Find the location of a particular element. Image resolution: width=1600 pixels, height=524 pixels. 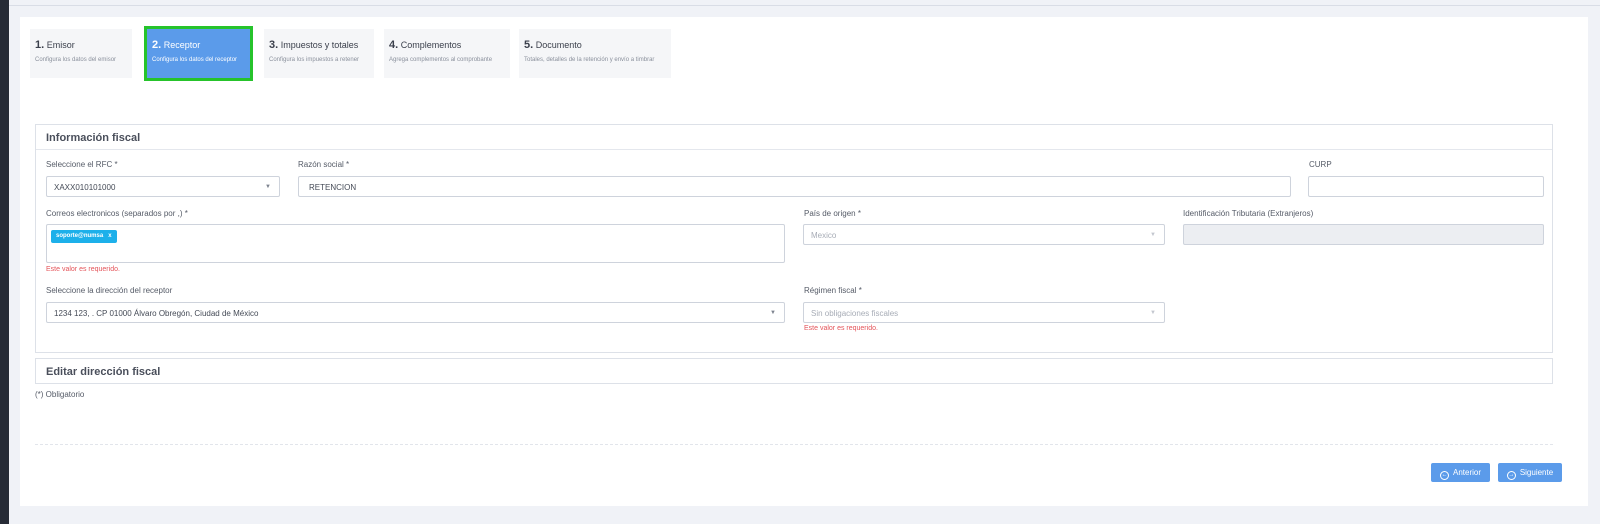

step-impuestos-label: Impuestos y totales is located at coordinates (319, 45).